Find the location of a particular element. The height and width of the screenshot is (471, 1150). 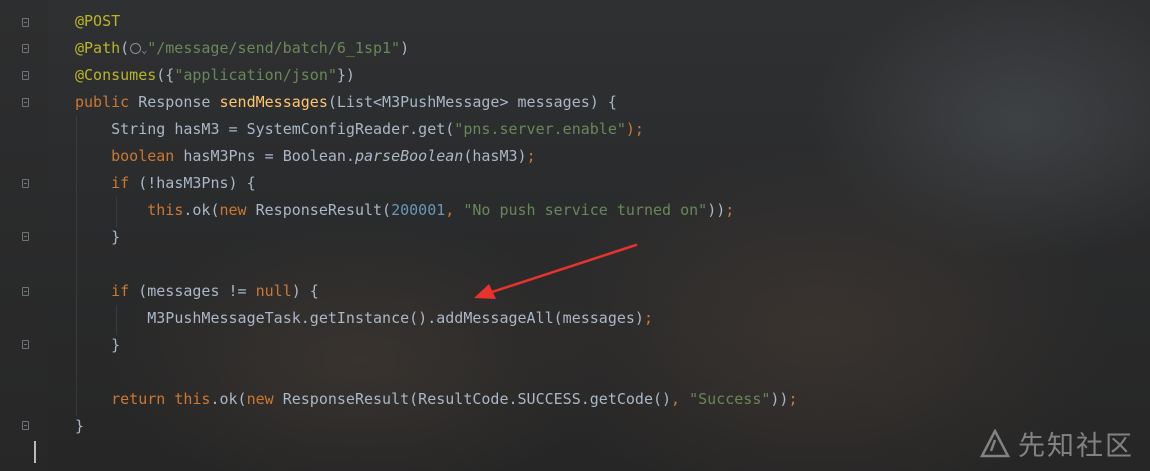

text-cursor is located at coordinates (35, 452).